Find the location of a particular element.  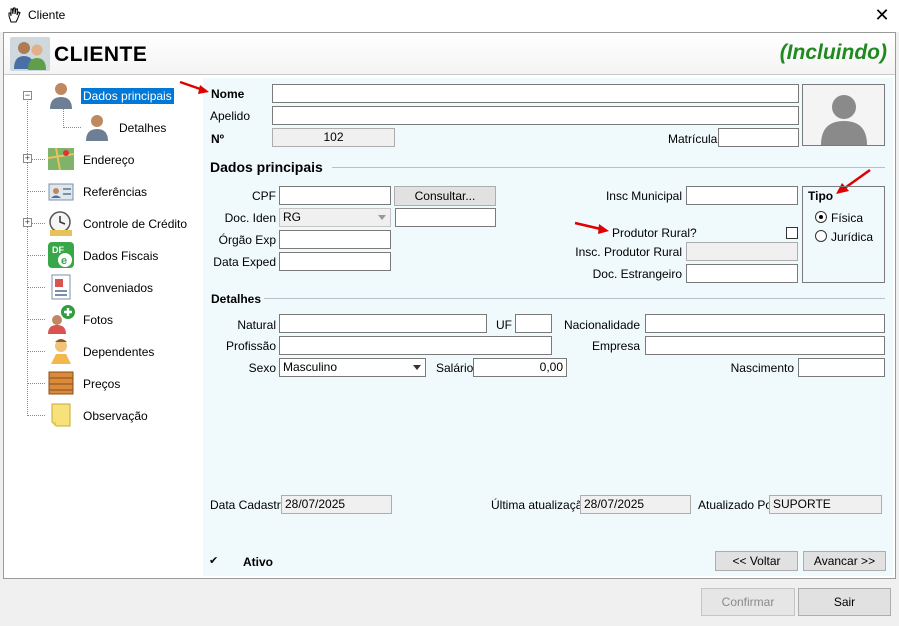

tree-item-dependentes: Dependentes is located at coordinates (121, 351).